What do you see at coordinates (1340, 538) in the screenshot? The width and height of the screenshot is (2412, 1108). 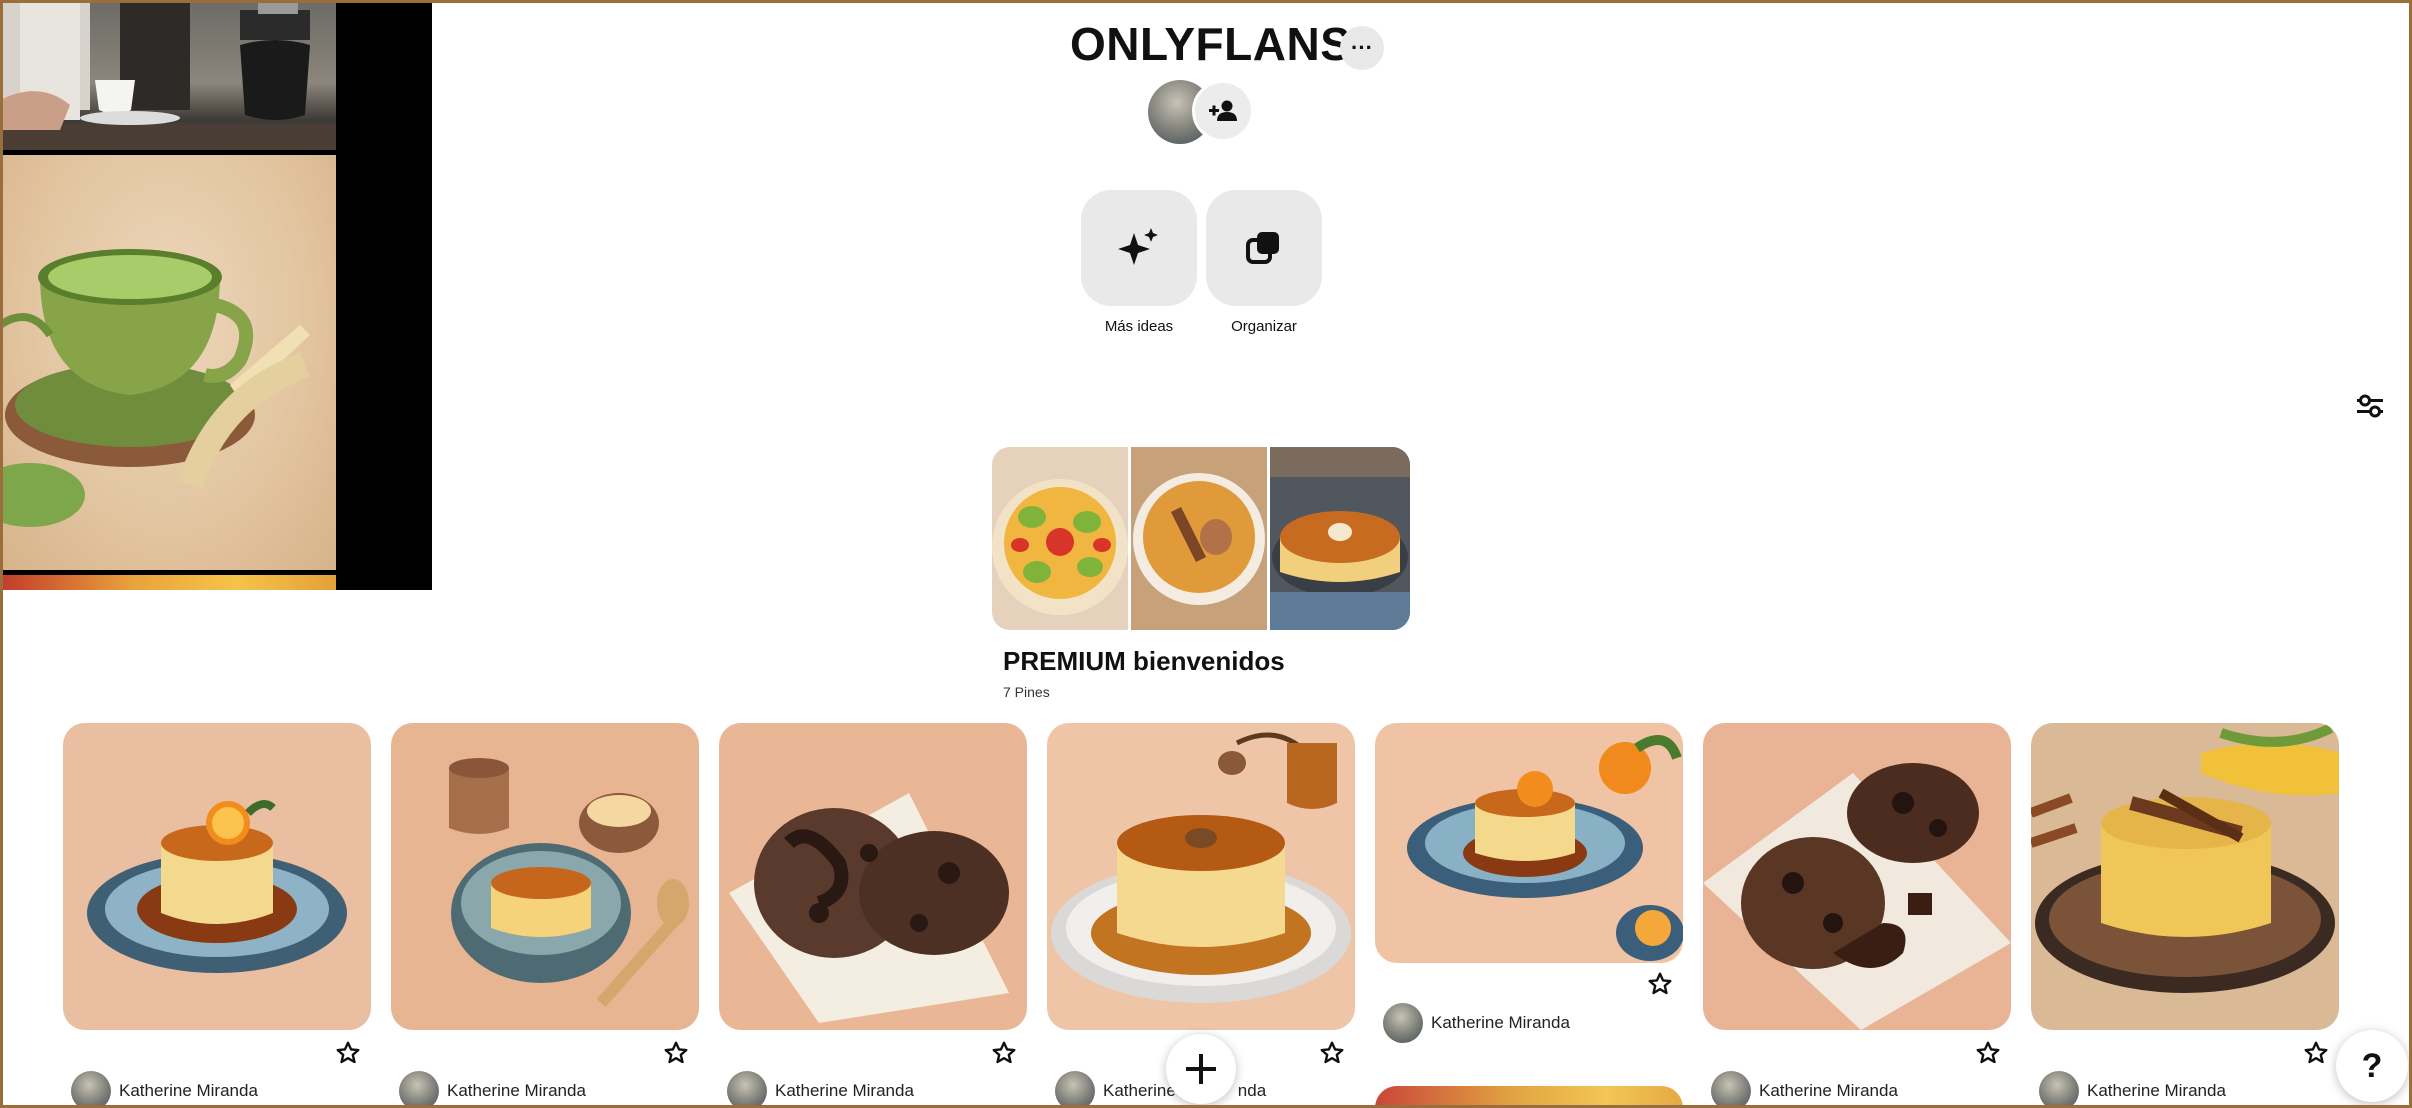 I see `section-cover-image-flan-slices` at bounding box center [1340, 538].